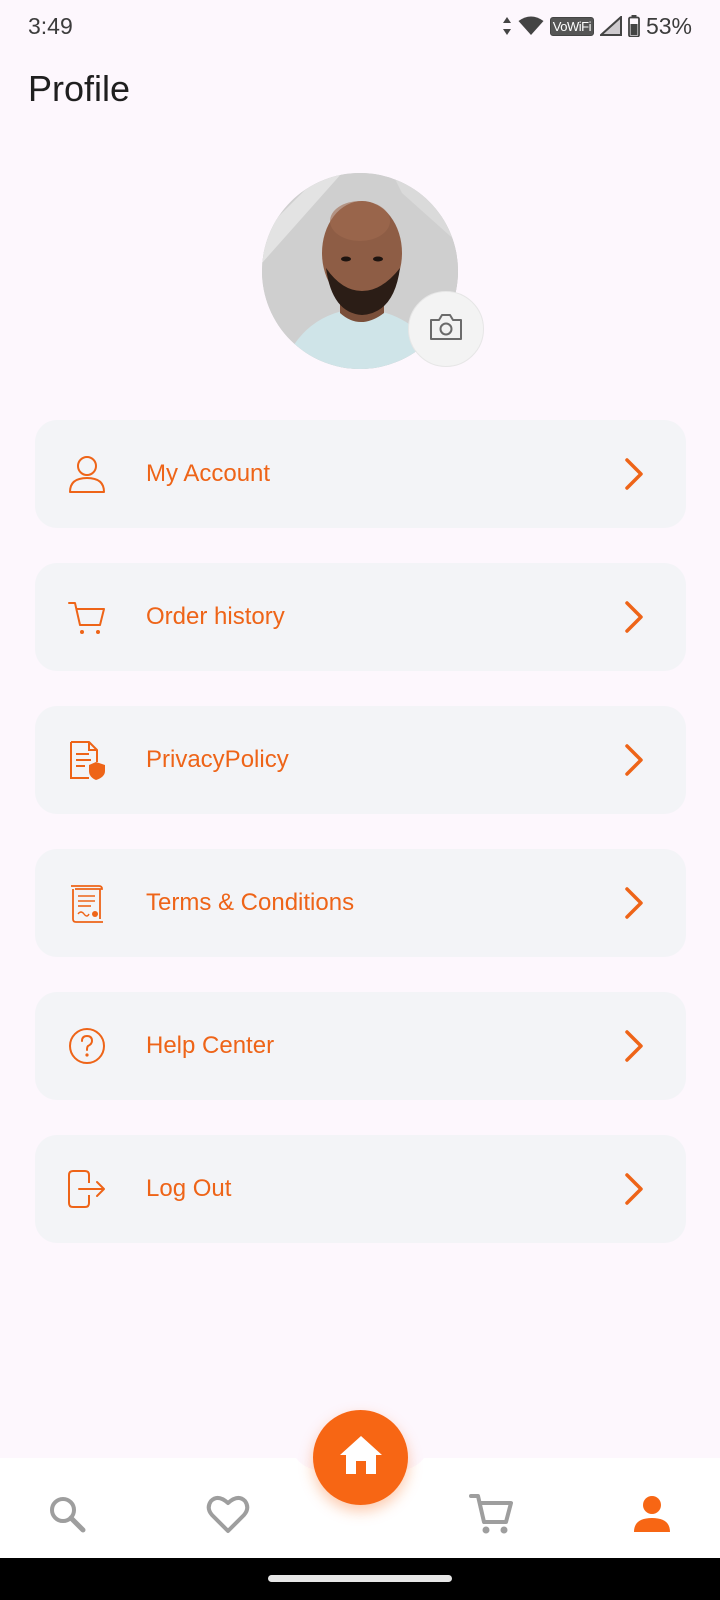 The image size is (720, 1600). What do you see at coordinates (189, 1188) in the screenshot?
I see `menu-item-label: Log Out` at bounding box center [189, 1188].